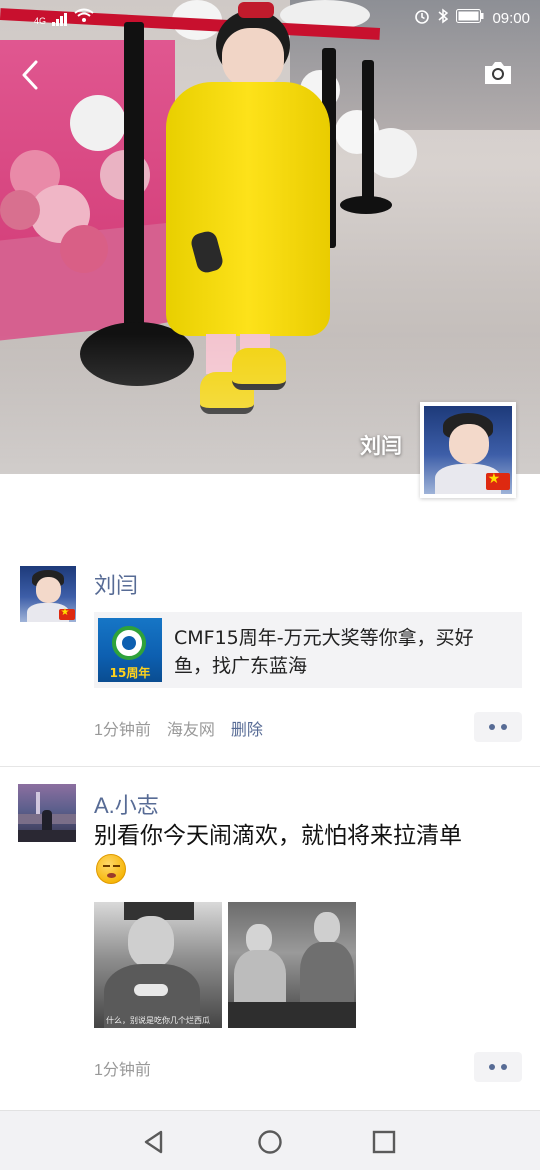 Image resolution: width=540 pixels, height=1170 pixels. I want to click on camera-button, so click(498, 73).